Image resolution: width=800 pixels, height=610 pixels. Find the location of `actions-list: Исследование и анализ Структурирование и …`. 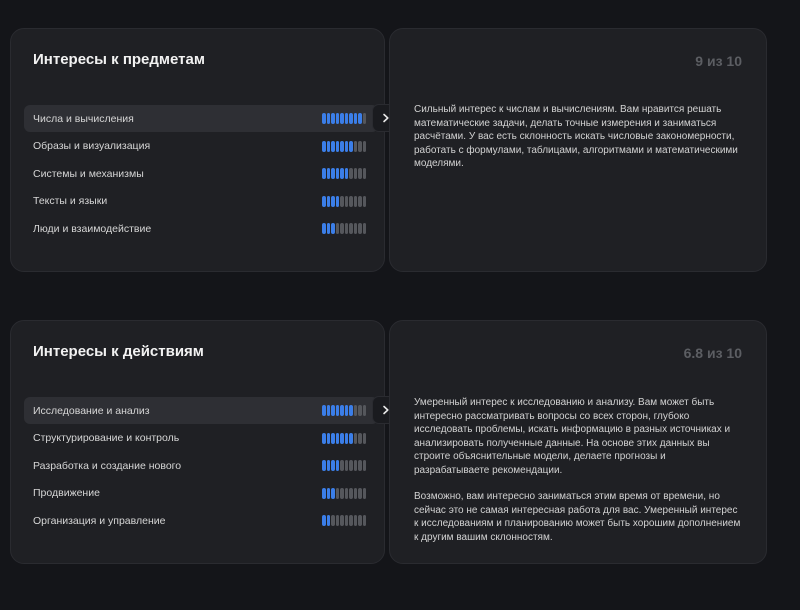

actions-list: Исследование и анализ Структурирование и … is located at coordinates (201, 466).